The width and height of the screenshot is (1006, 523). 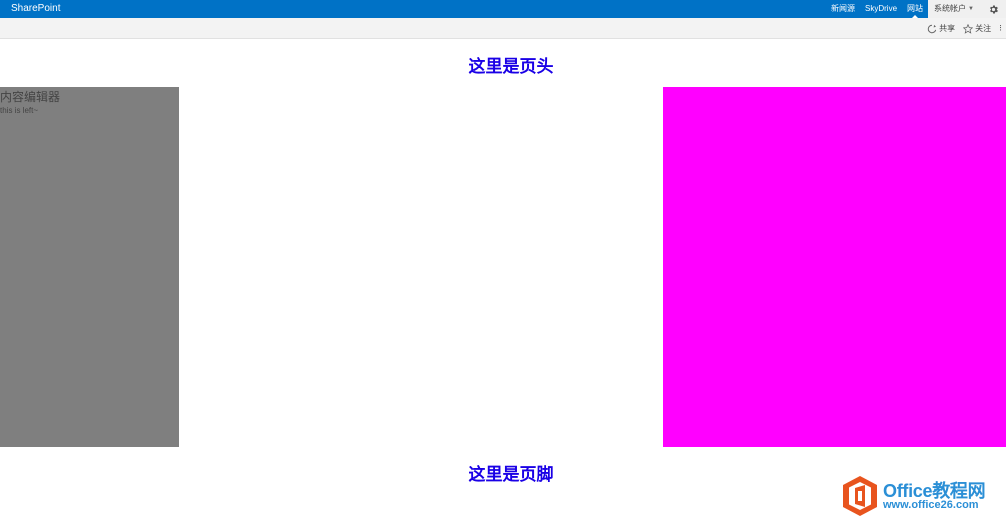 I want to click on share-button: 共享, so click(x=941, y=28).